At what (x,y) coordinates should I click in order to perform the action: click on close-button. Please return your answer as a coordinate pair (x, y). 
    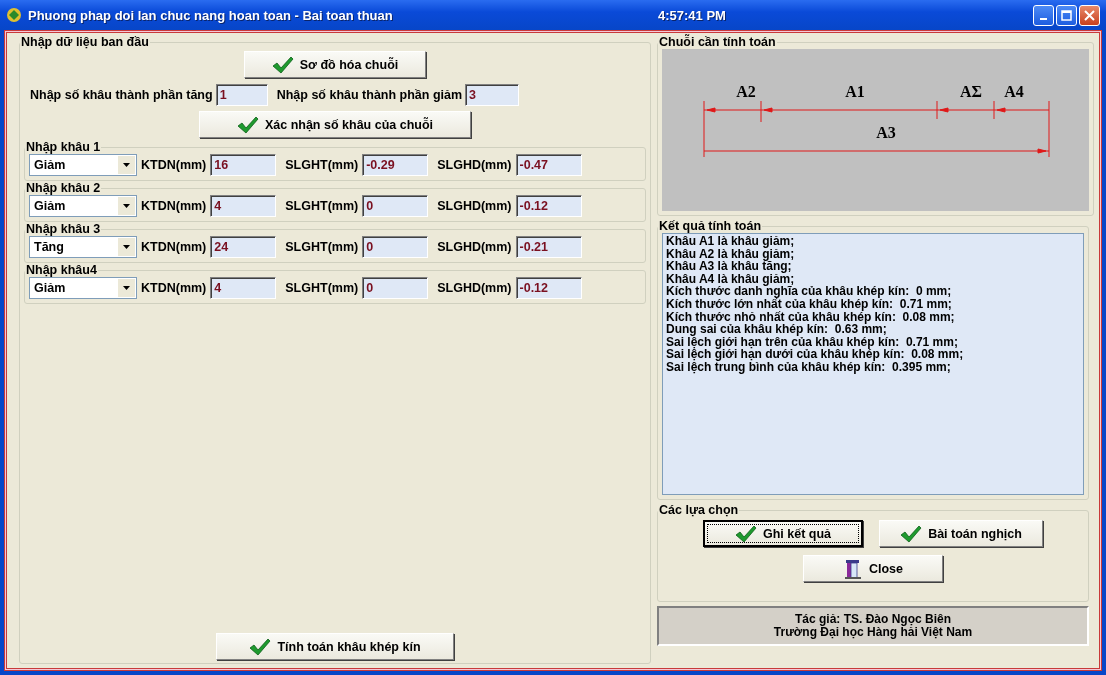
    Looking at the image, I should click on (1089, 15).